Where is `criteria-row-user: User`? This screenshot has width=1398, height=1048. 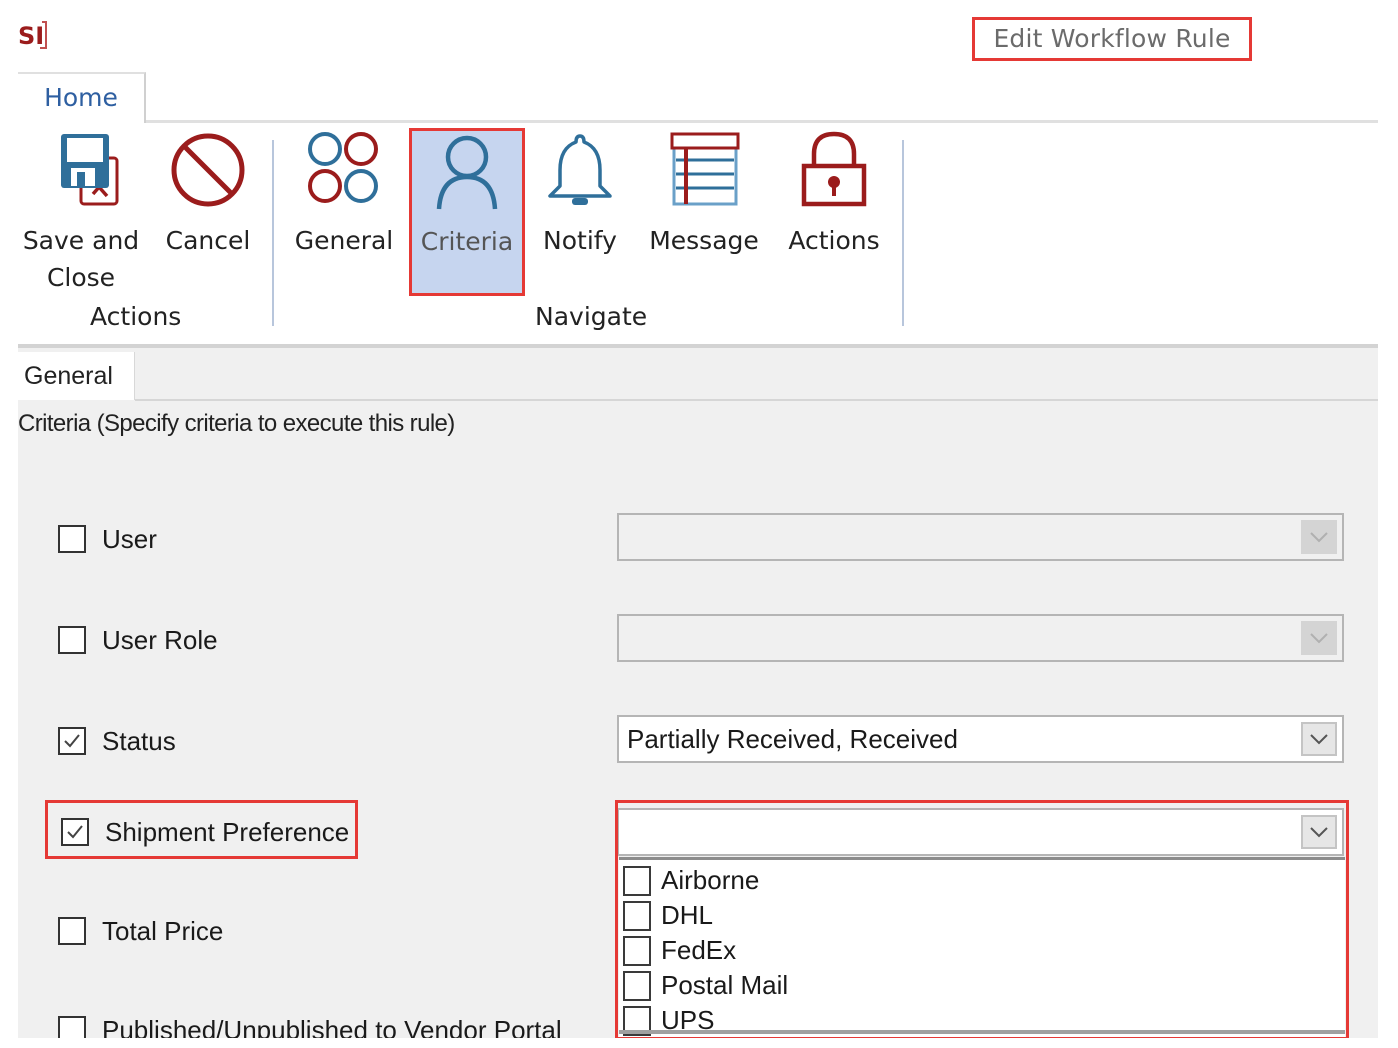 criteria-row-user: User is located at coordinates (107, 539).